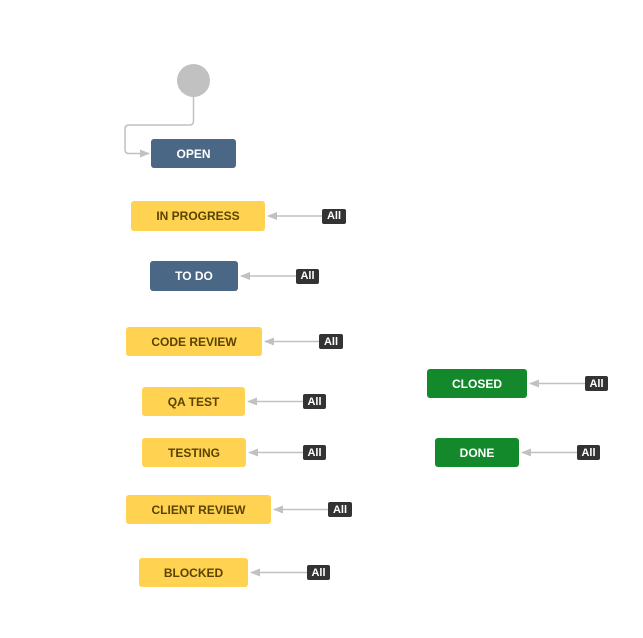 The width and height of the screenshot is (643, 638). Describe the element at coordinates (198, 509) in the screenshot. I see `status-client-review: CLIENT REVIEW` at that location.